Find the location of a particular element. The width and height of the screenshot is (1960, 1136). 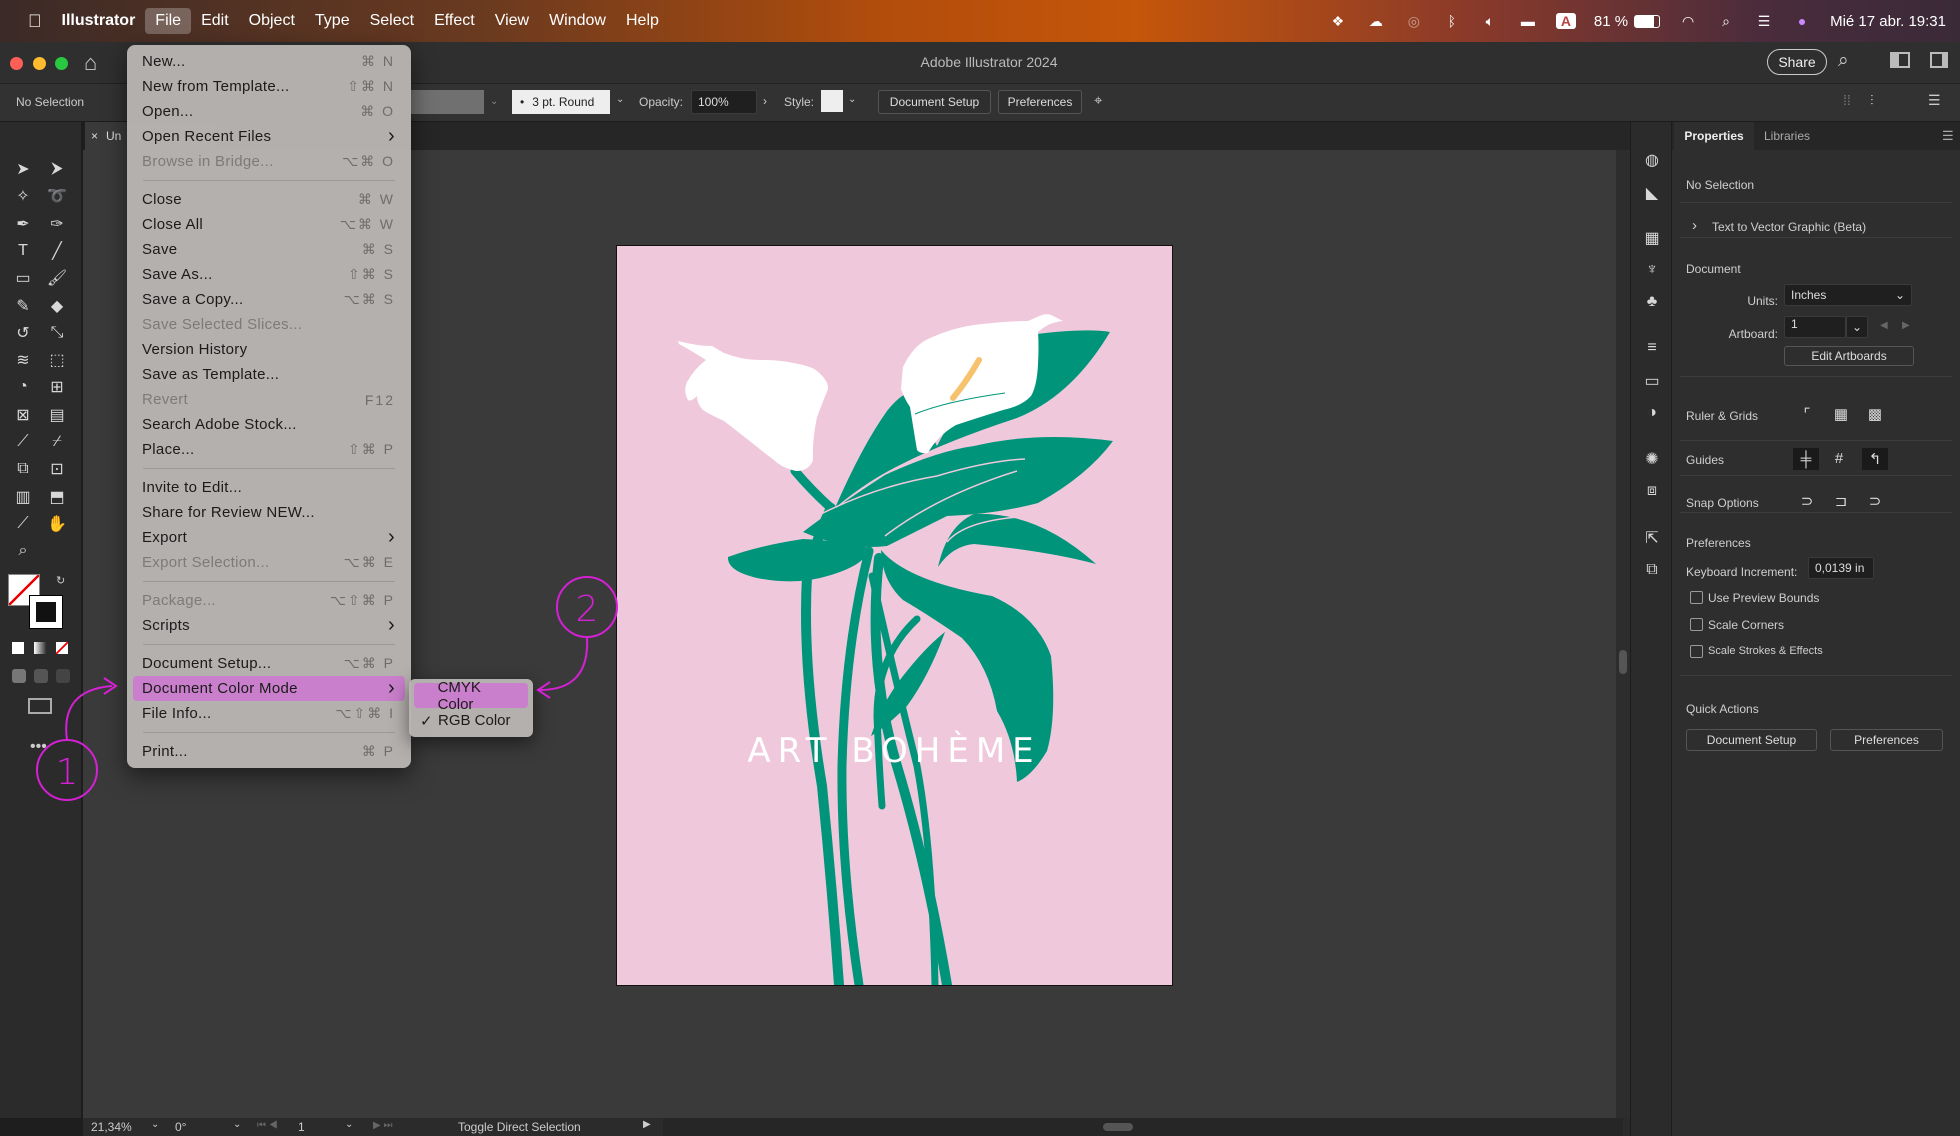

last-artboard-icon: ▶ ⏭ is located at coordinates (382, 1125).